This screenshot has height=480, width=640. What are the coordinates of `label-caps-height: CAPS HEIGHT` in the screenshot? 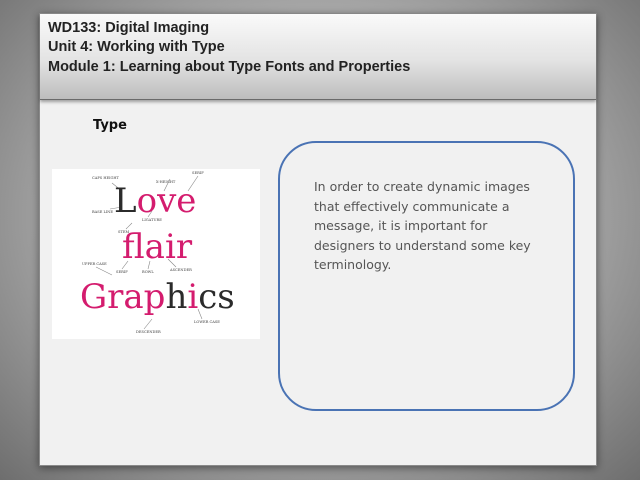 It's located at (106, 178).